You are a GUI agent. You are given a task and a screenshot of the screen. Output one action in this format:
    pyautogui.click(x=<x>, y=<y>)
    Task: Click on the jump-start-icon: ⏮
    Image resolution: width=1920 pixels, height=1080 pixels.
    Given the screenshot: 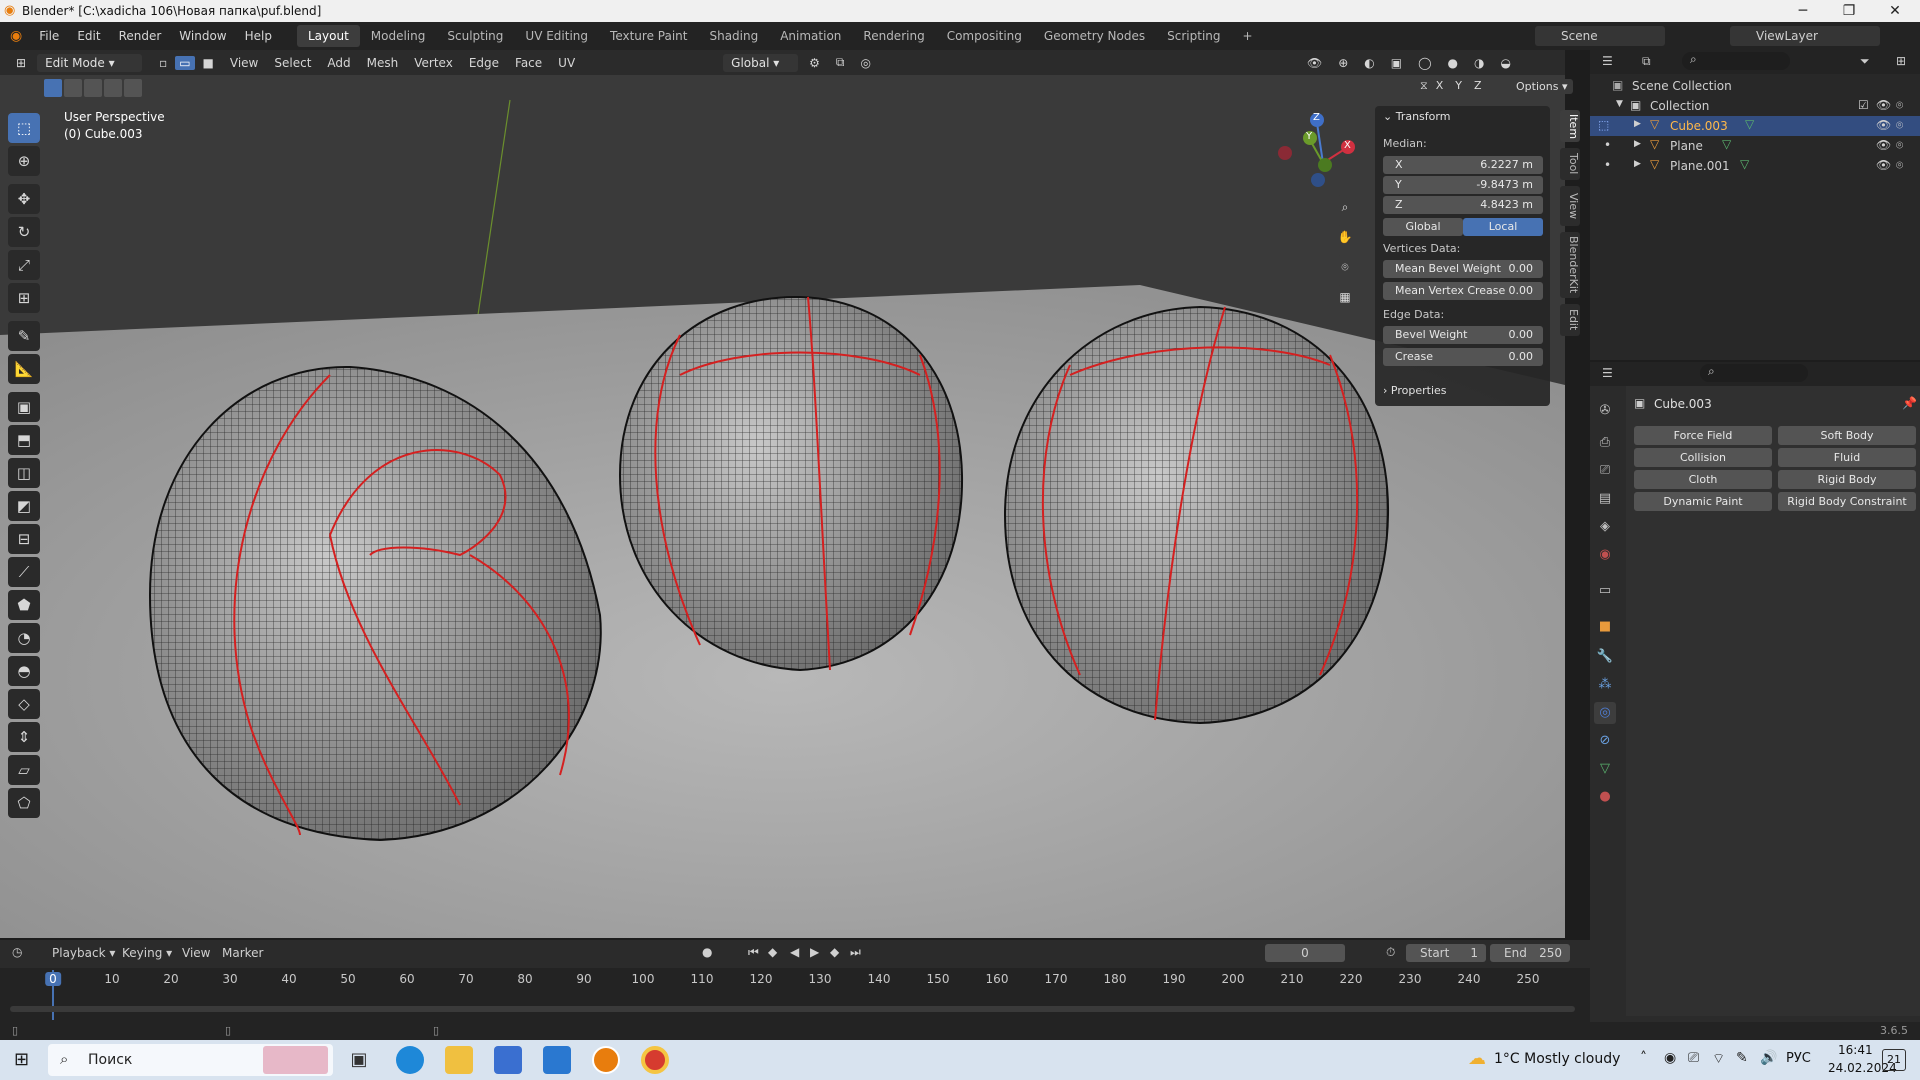 What is the action you would take?
    pyautogui.click(x=753, y=952)
    